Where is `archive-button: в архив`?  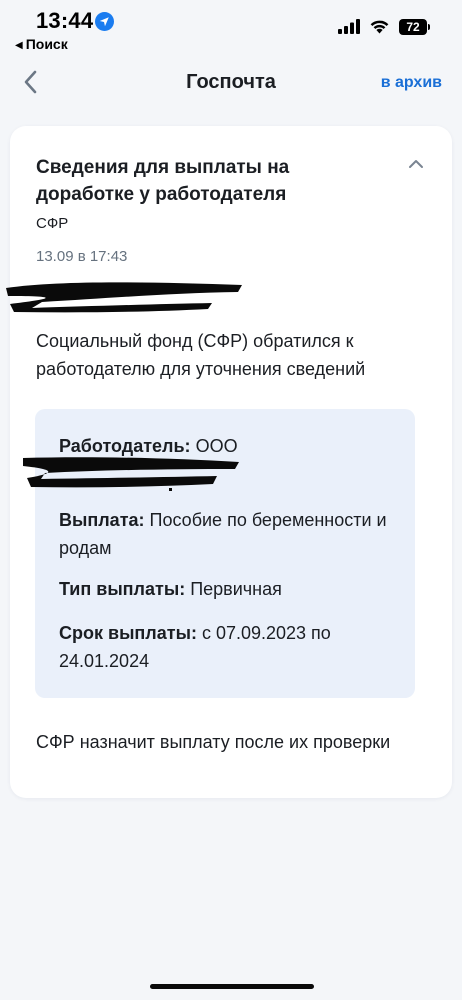 archive-button: в архив is located at coordinates (411, 83).